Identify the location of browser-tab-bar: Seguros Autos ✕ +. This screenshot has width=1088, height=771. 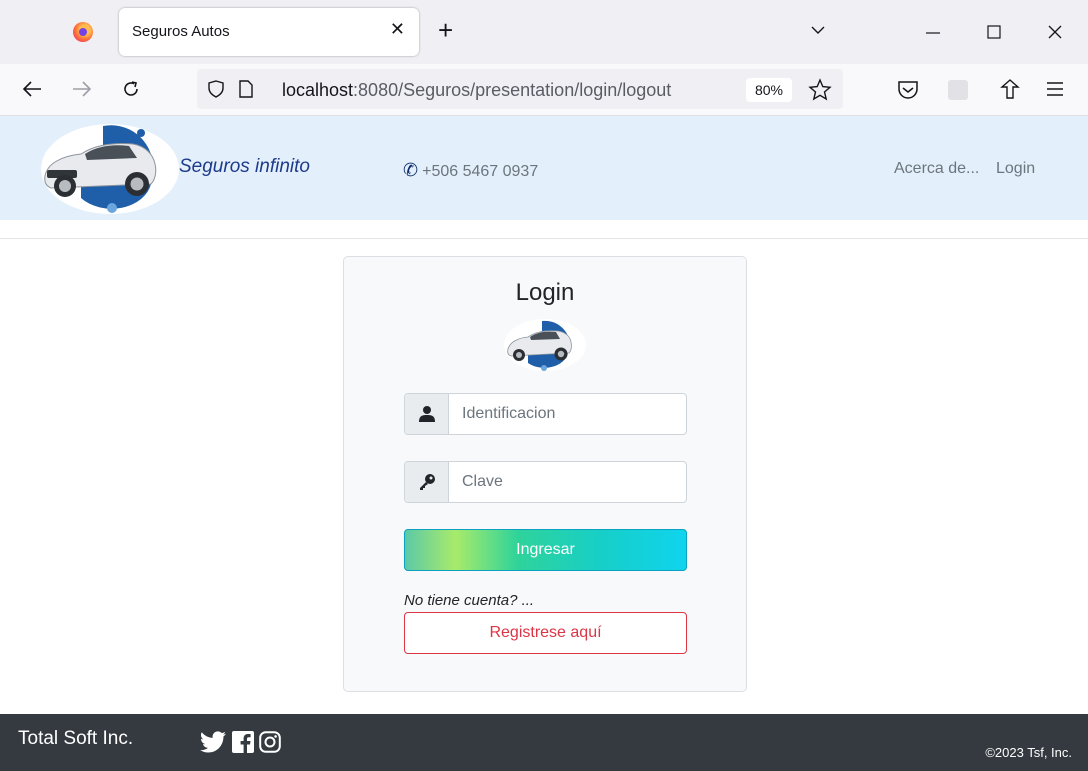
(544, 32).